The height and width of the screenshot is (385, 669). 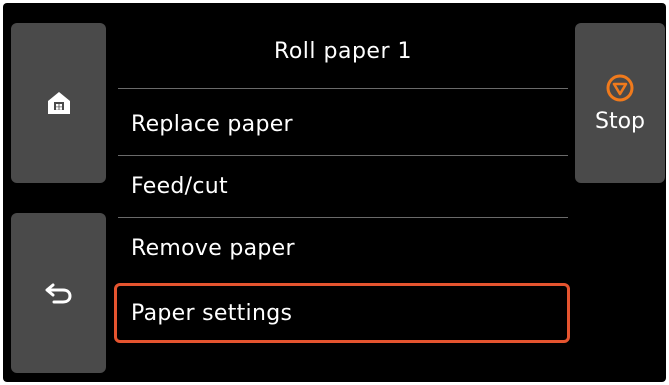 What do you see at coordinates (343, 51) in the screenshot?
I see `screen-title: Roll paper 1` at bounding box center [343, 51].